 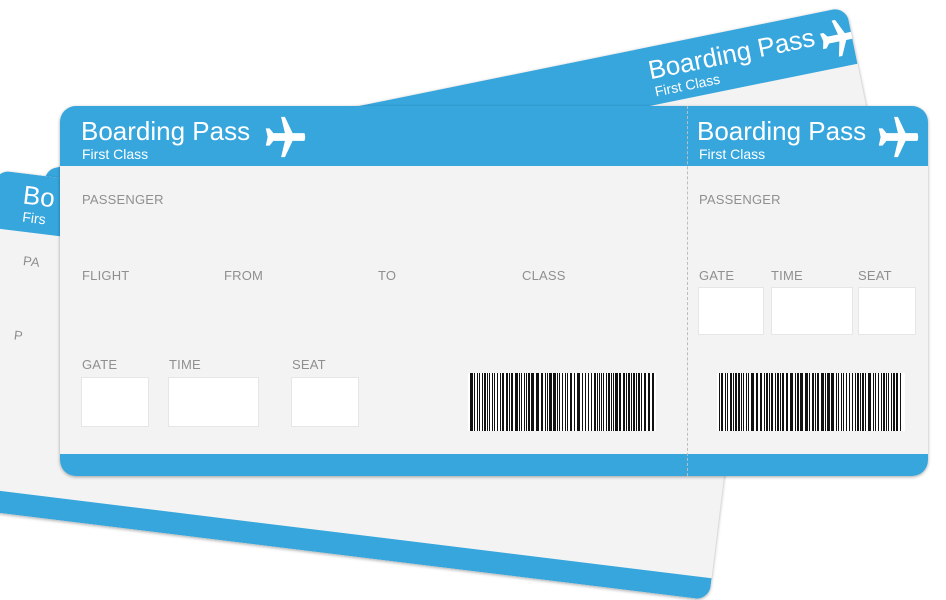 I want to click on ticket-footer-band, so click(x=356, y=542).